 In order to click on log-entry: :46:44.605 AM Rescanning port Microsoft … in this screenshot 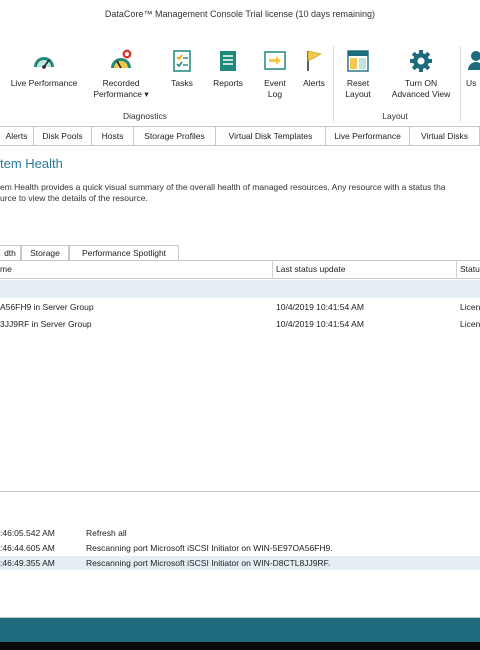, I will do `click(240, 548)`.